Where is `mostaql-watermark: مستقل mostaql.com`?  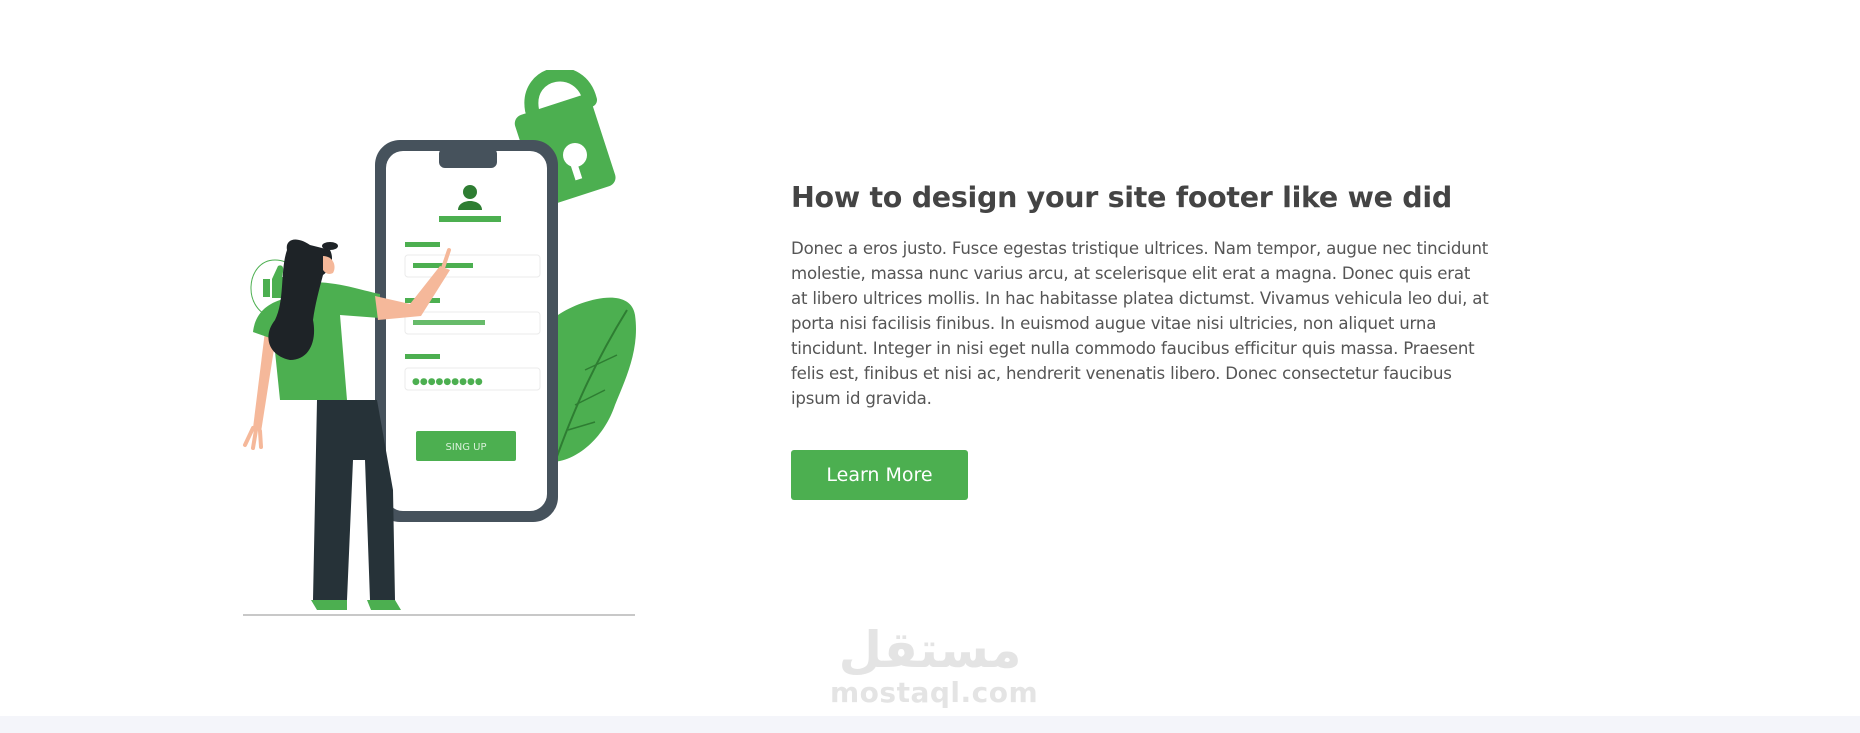 mostaql-watermark: مستقل mostaql.com is located at coordinates (934, 665).